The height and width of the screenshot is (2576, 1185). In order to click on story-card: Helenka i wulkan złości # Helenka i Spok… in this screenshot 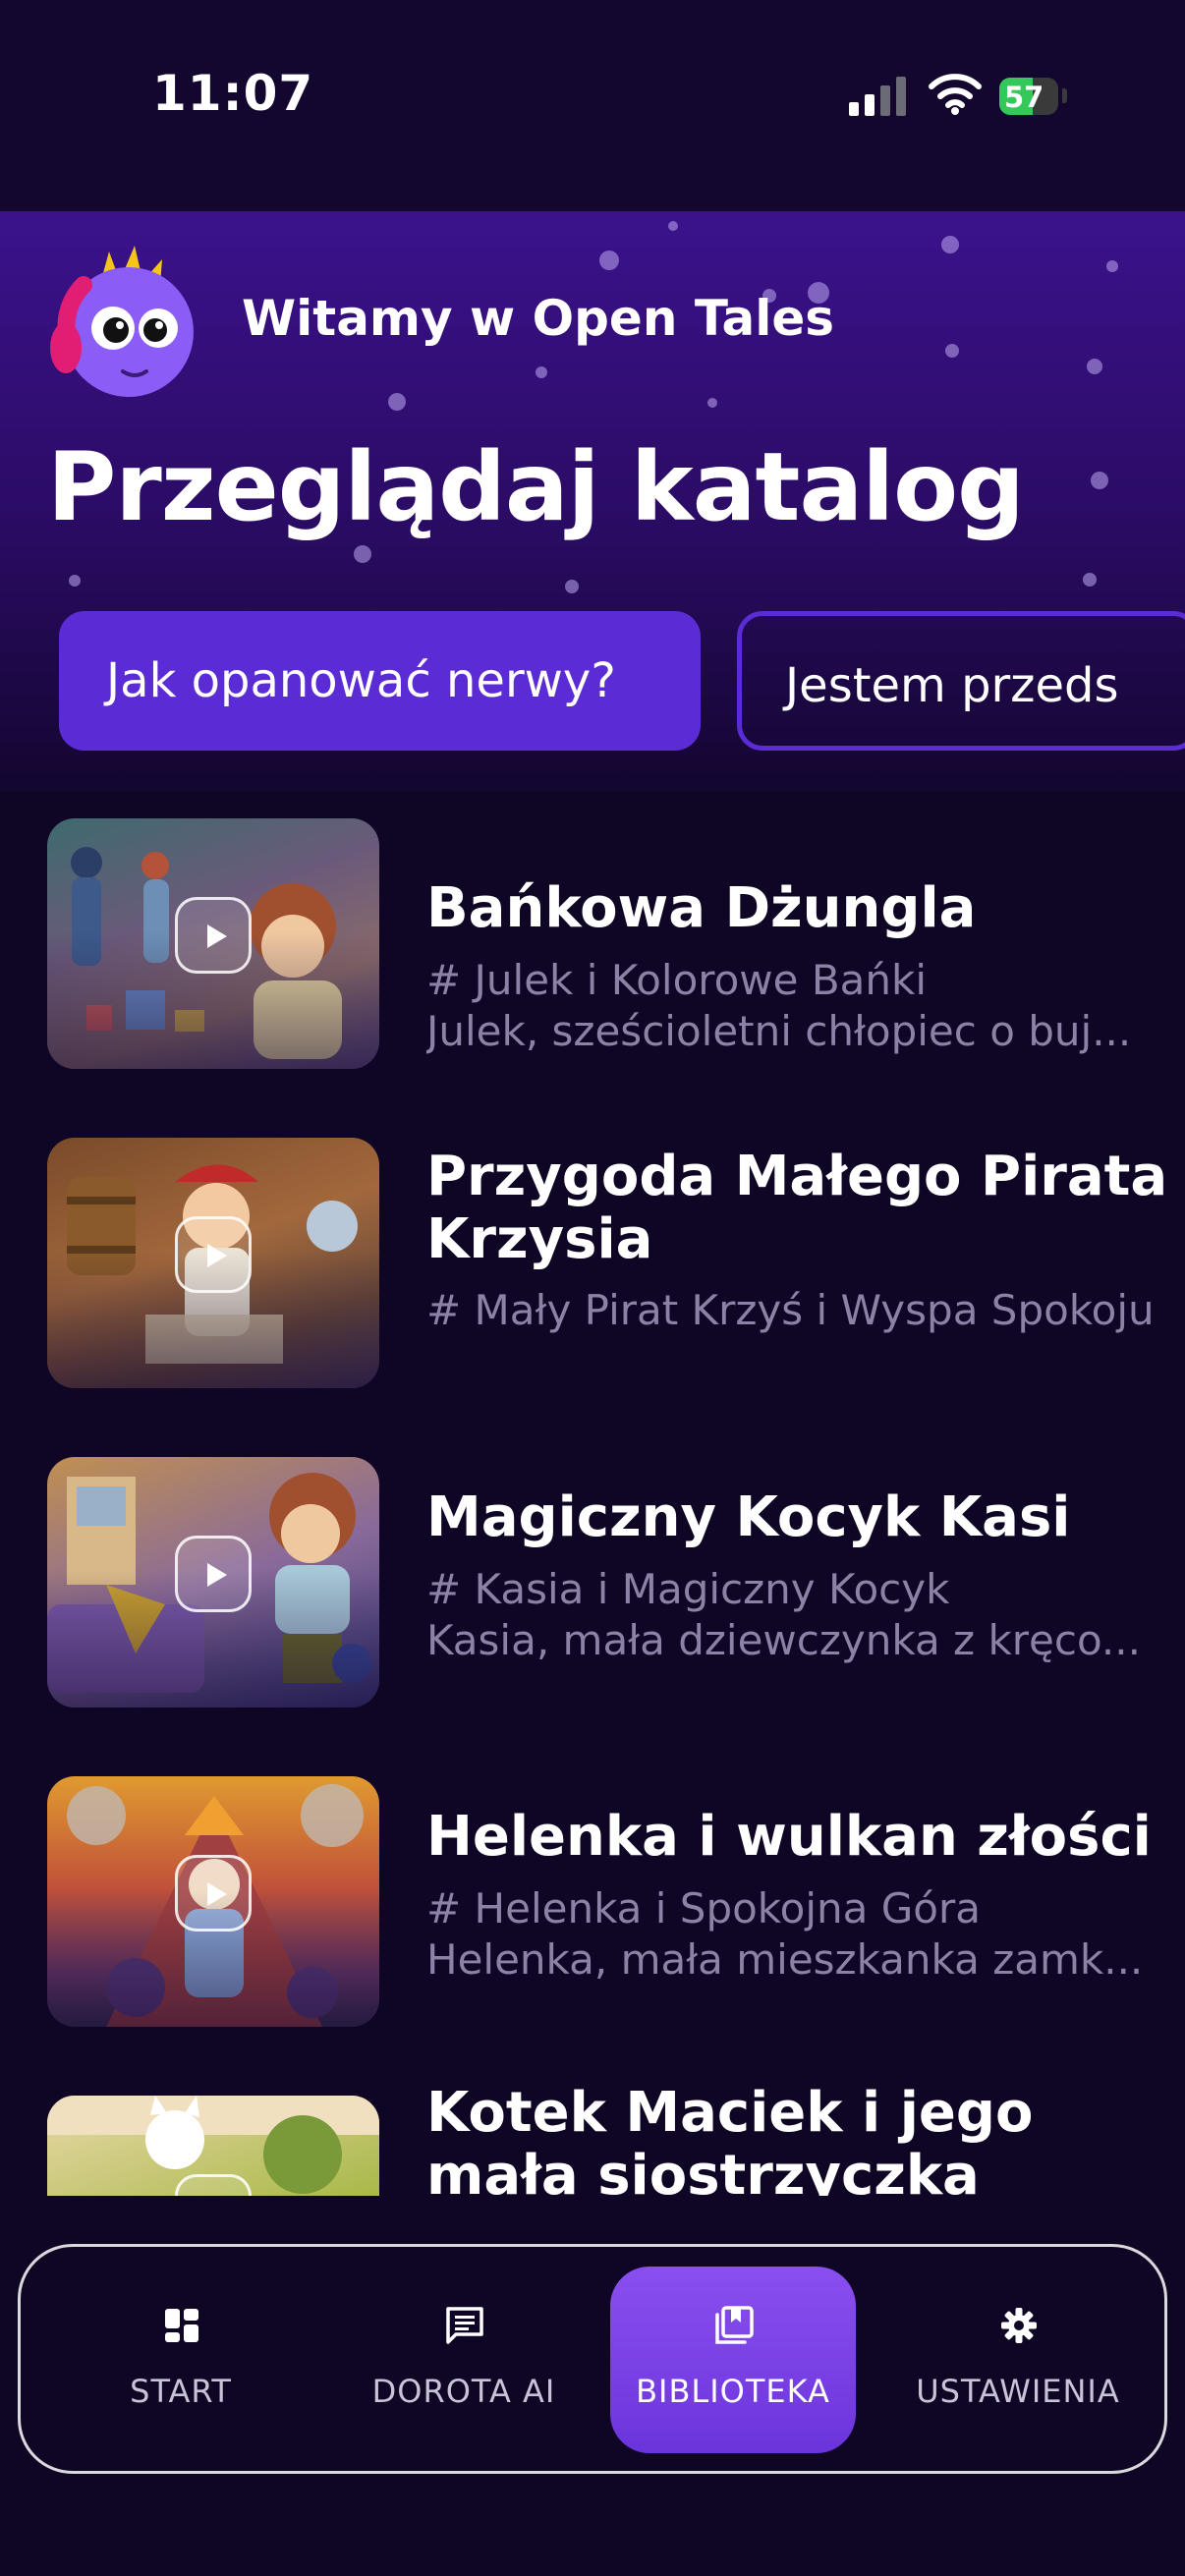, I will do `click(602, 1901)`.